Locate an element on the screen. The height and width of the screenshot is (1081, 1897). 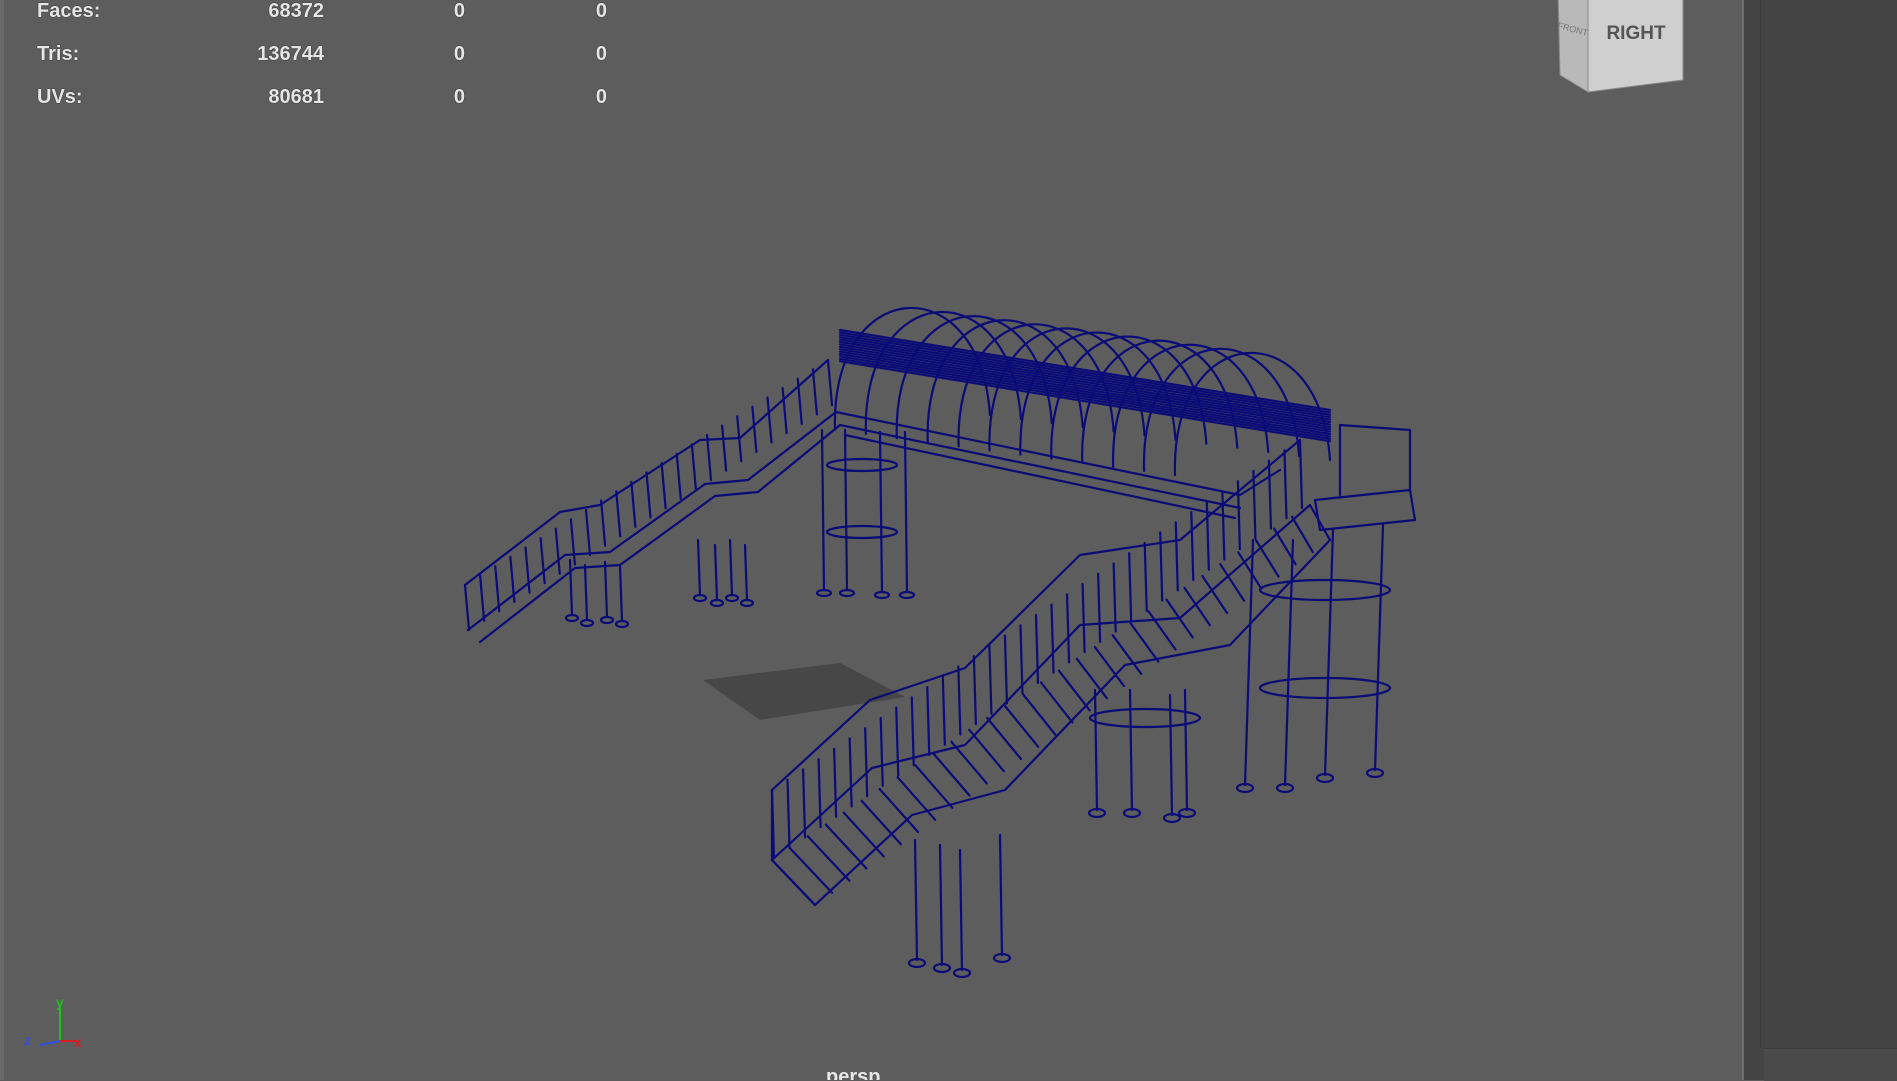
panel-strip is located at coordinates (1828, 524).